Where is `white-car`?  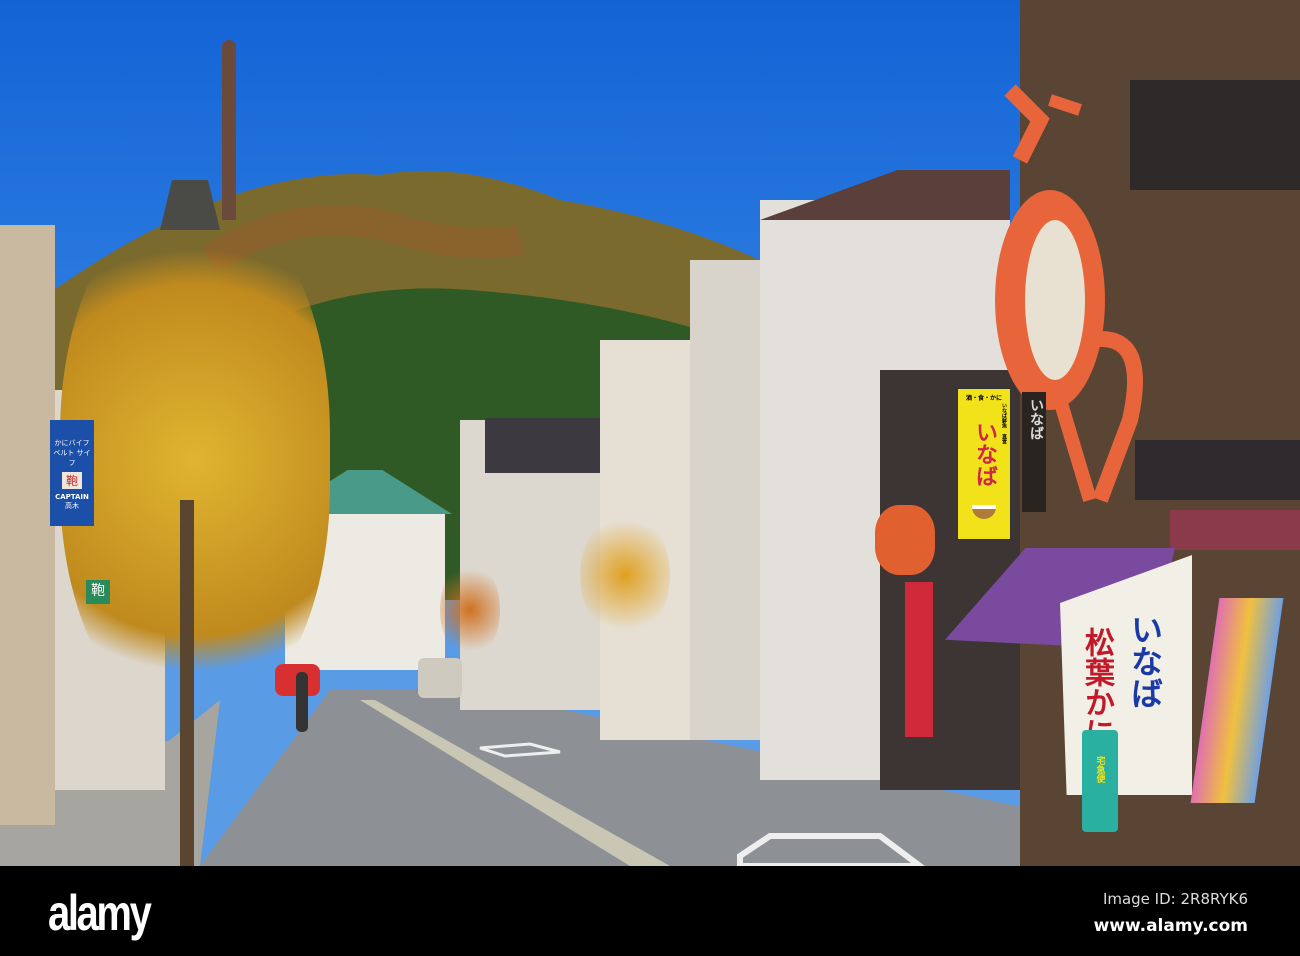
white-car is located at coordinates (440, 678).